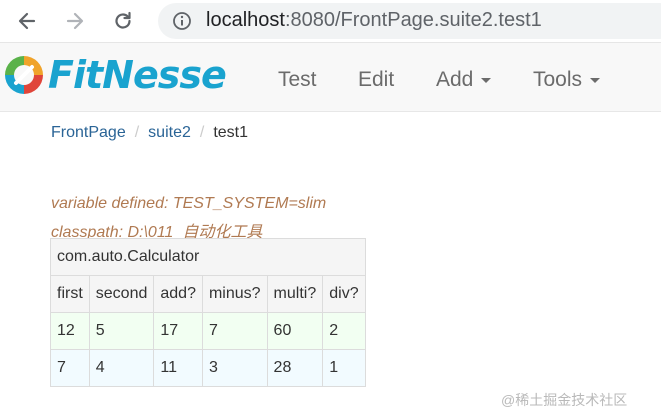 This screenshot has height=420, width=661. What do you see at coordinates (182, 21) in the screenshot?
I see `info-icon` at bounding box center [182, 21].